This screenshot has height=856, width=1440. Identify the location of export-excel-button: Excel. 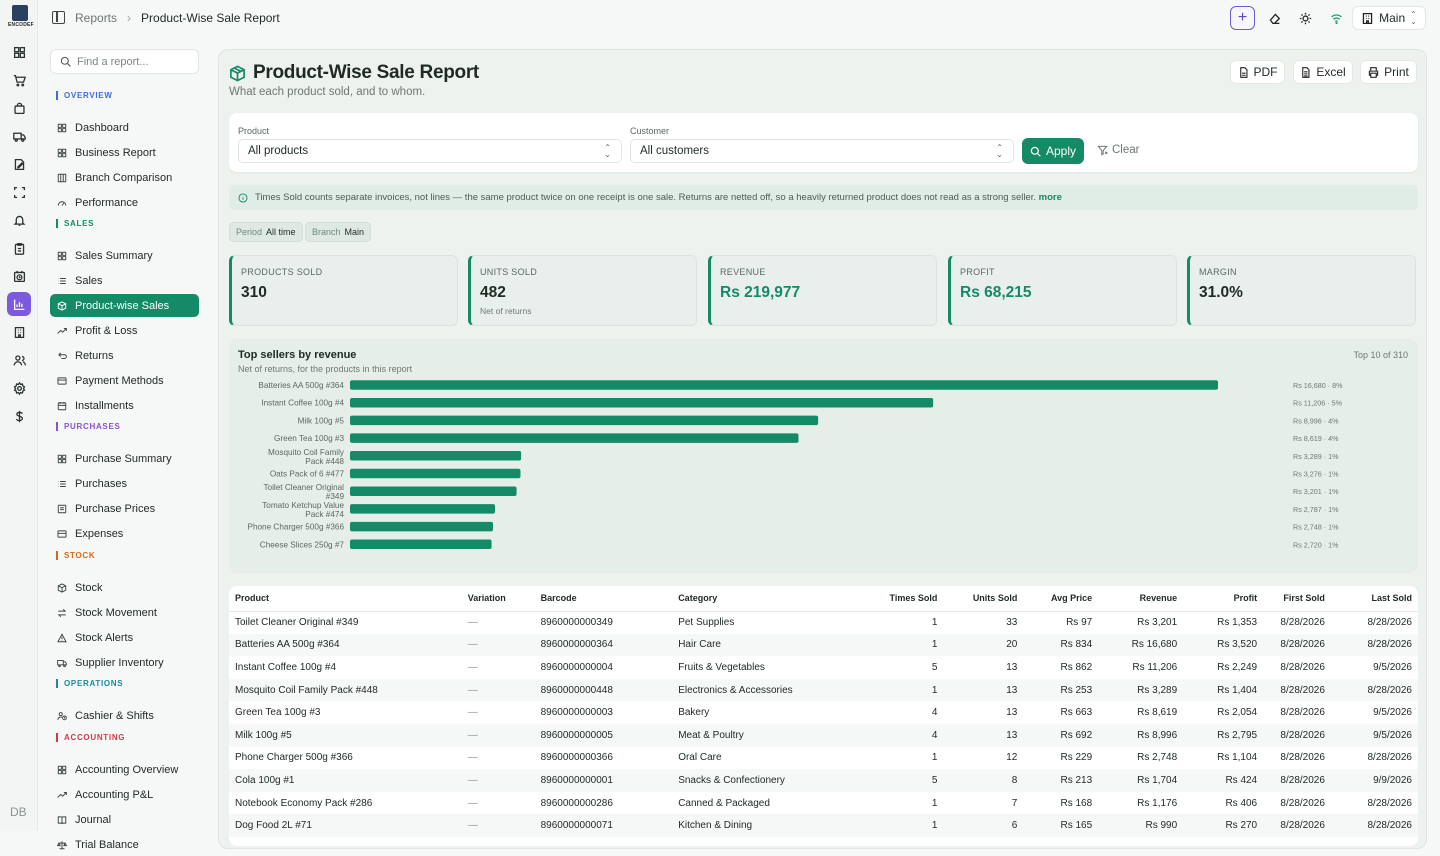
(1323, 72).